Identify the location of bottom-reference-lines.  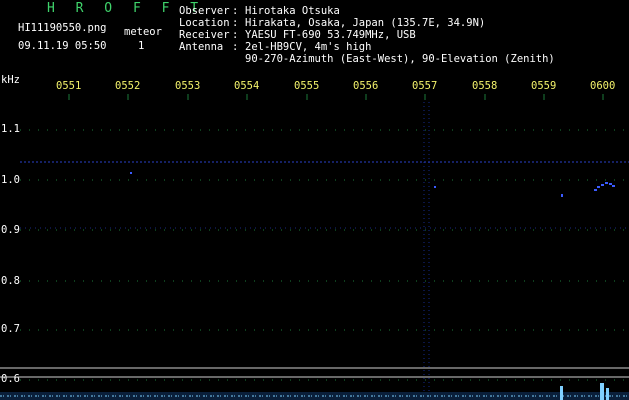
(314, 372).